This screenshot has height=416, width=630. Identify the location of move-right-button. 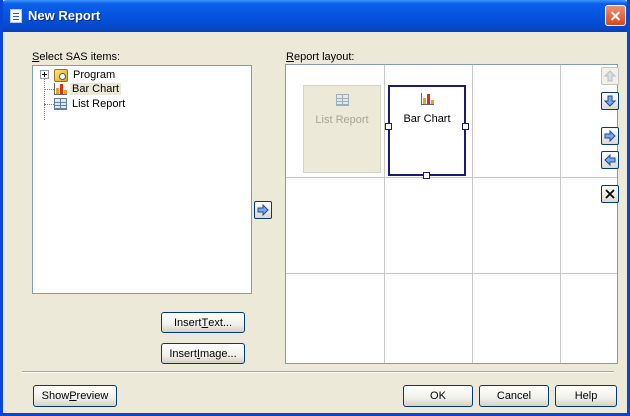
(610, 136).